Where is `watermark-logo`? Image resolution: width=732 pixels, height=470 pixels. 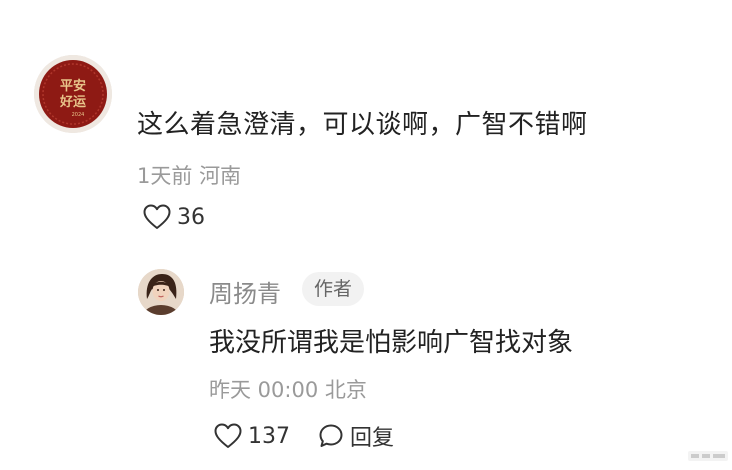 watermark-logo is located at coordinates (708, 457).